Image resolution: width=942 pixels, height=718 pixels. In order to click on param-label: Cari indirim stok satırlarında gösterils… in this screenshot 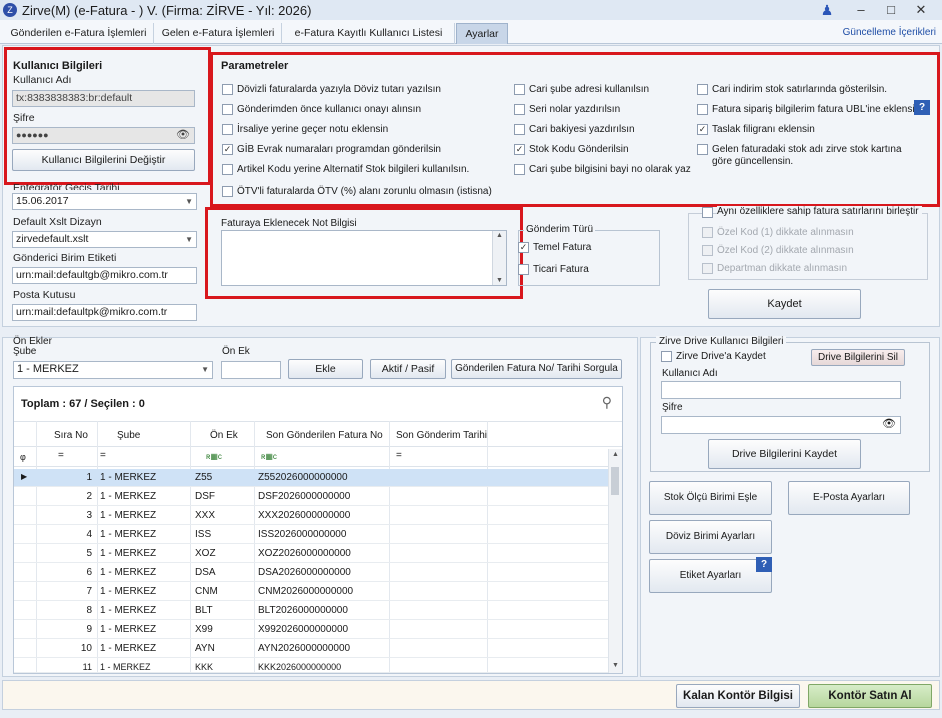, I will do `click(800, 89)`.